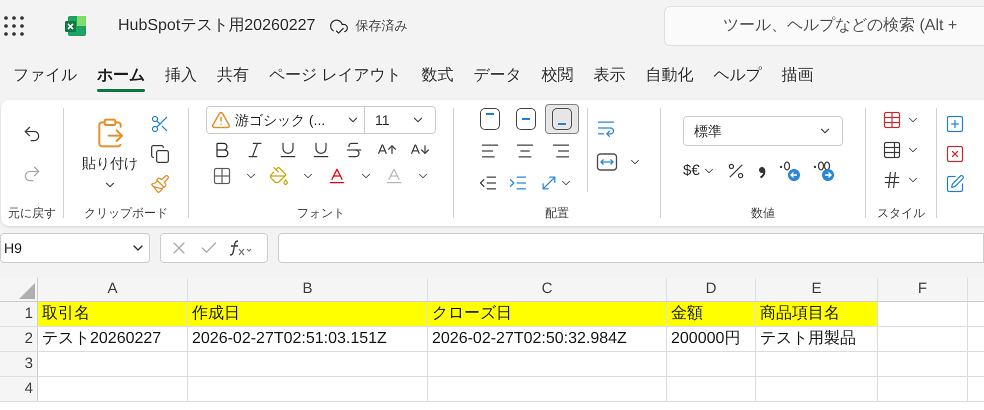 The image size is (984, 410). What do you see at coordinates (955, 184) in the screenshot?
I see `format-cells-icon` at bounding box center [955, 184].